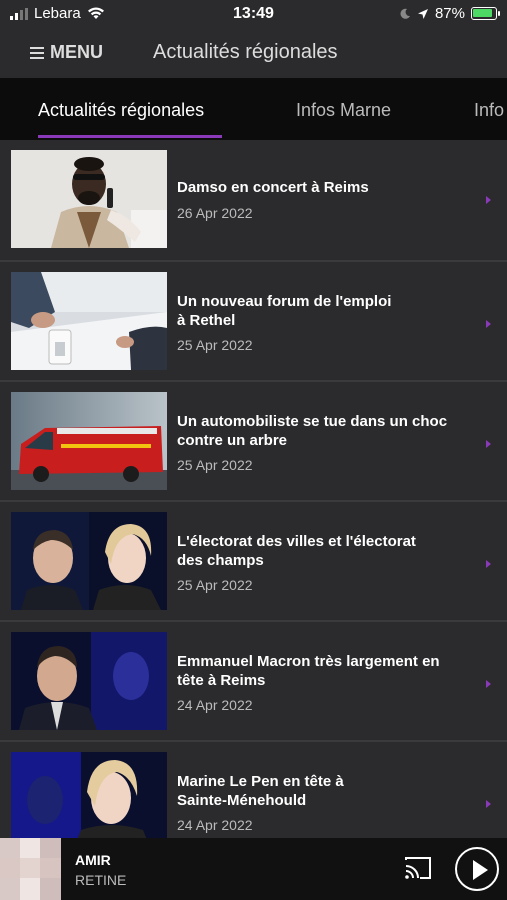 The image size is (507, 900). I want to click on article-title: Damso en concert à Reims, so click(327, 187).